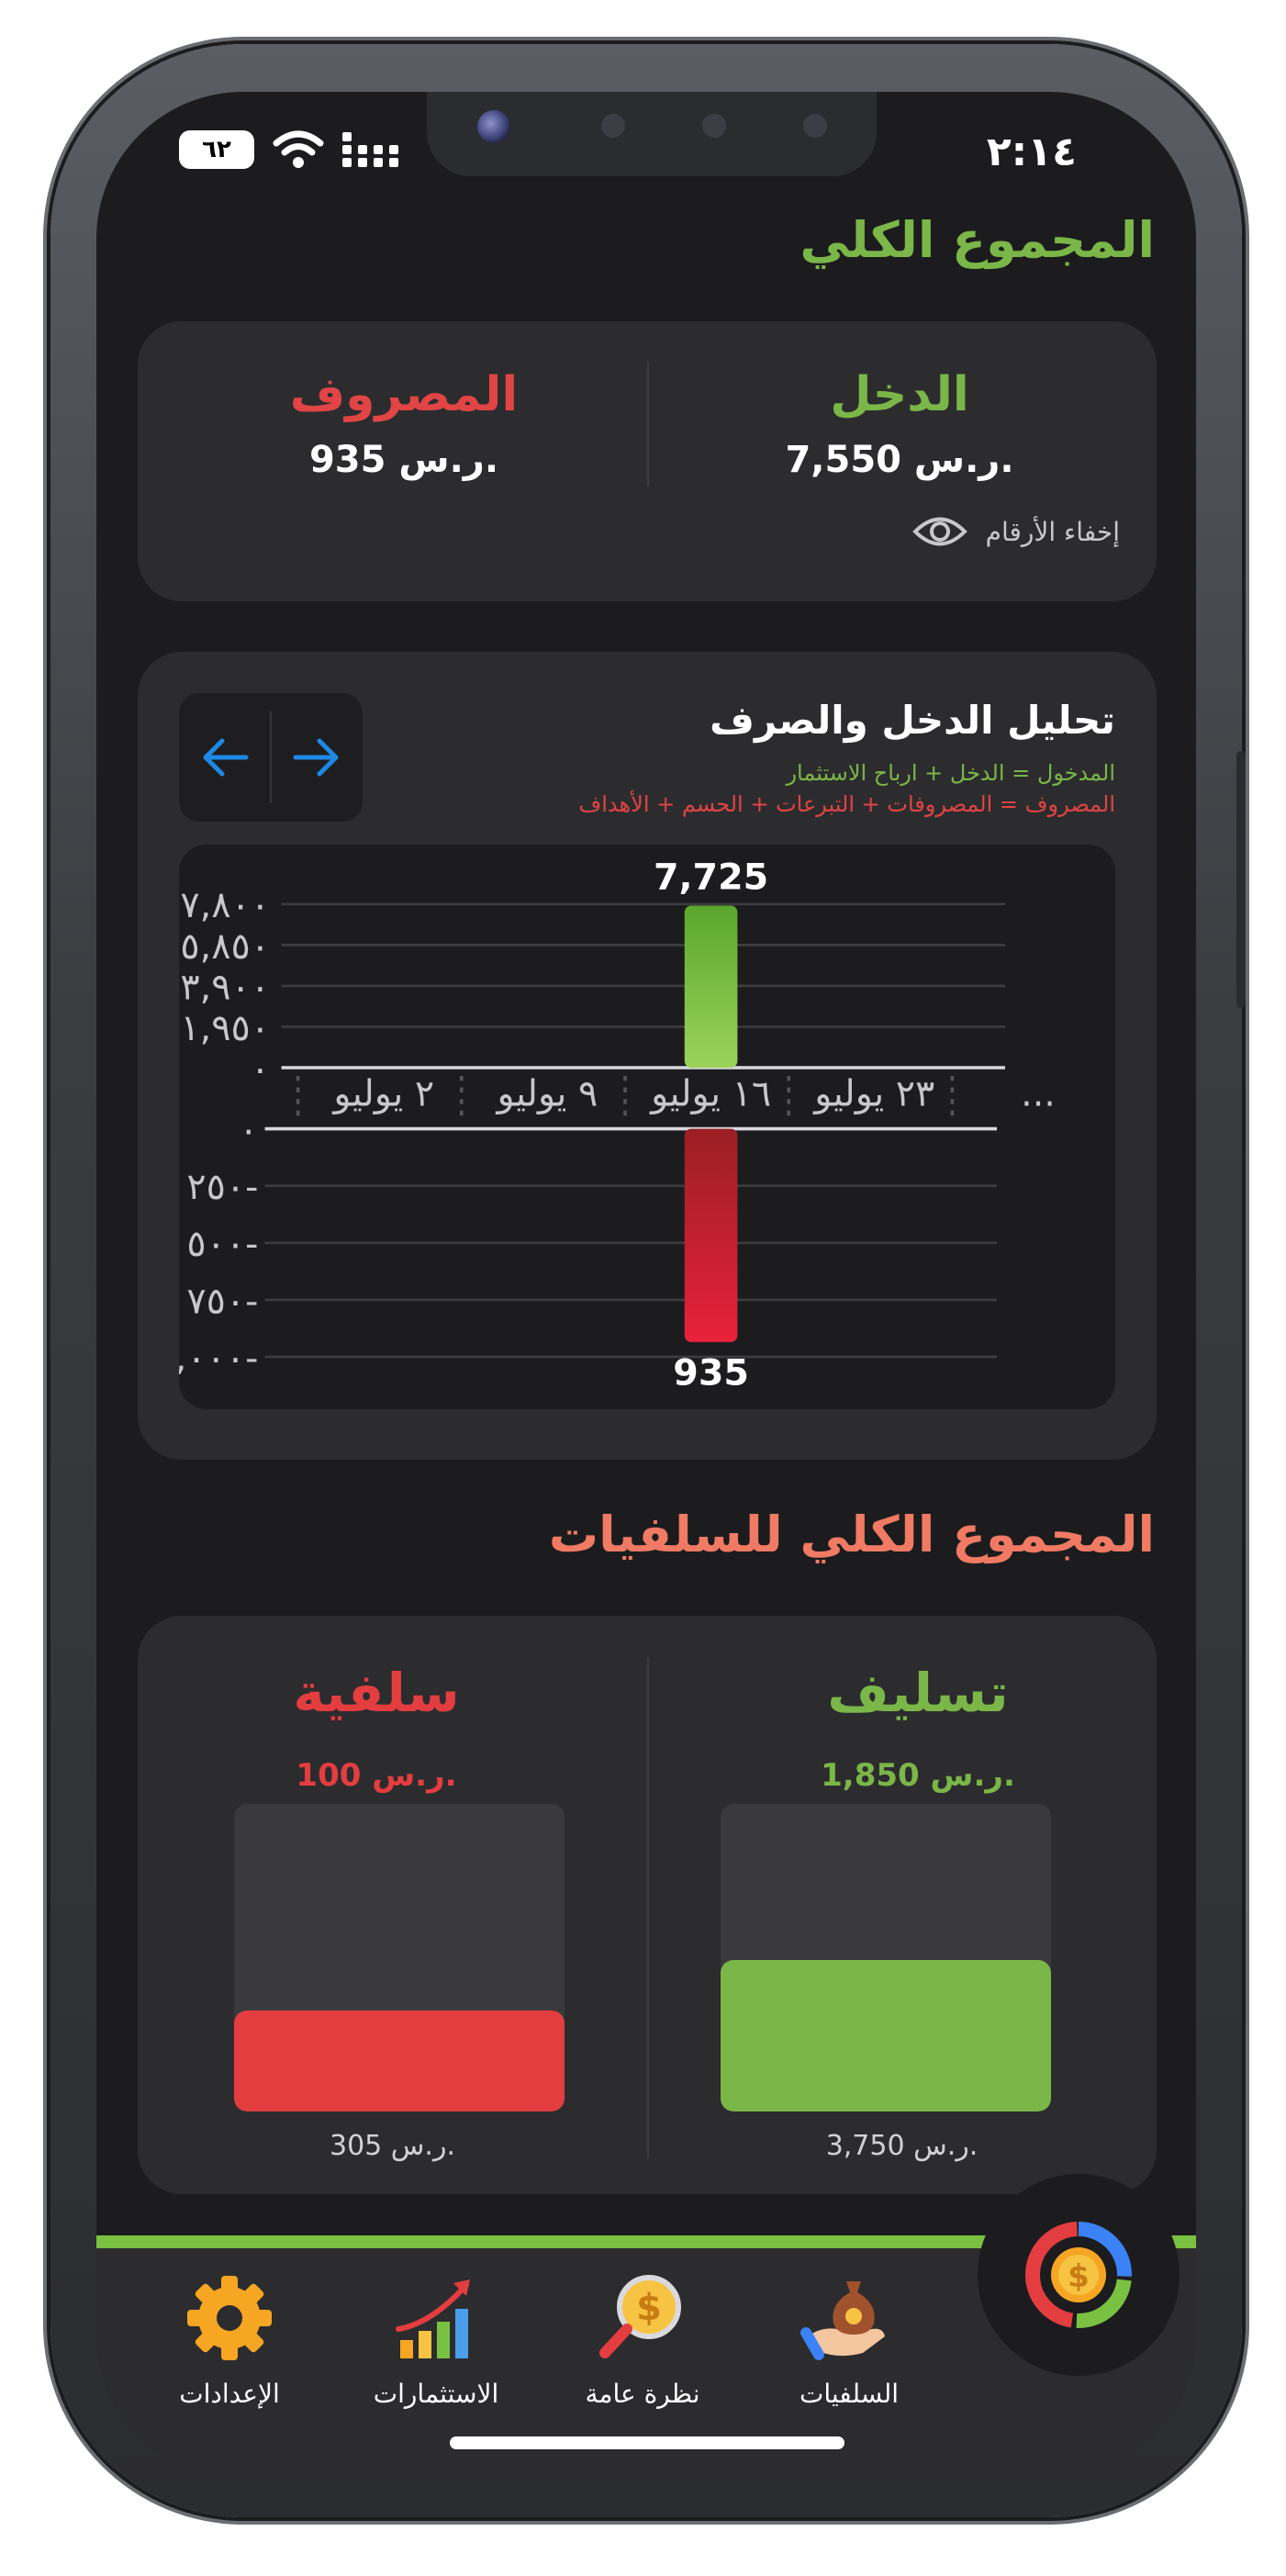 The image size is (1286, 2576). I want to click on hide-numbers-toggle: إخفاء الأرقام, so click(1015, 531).